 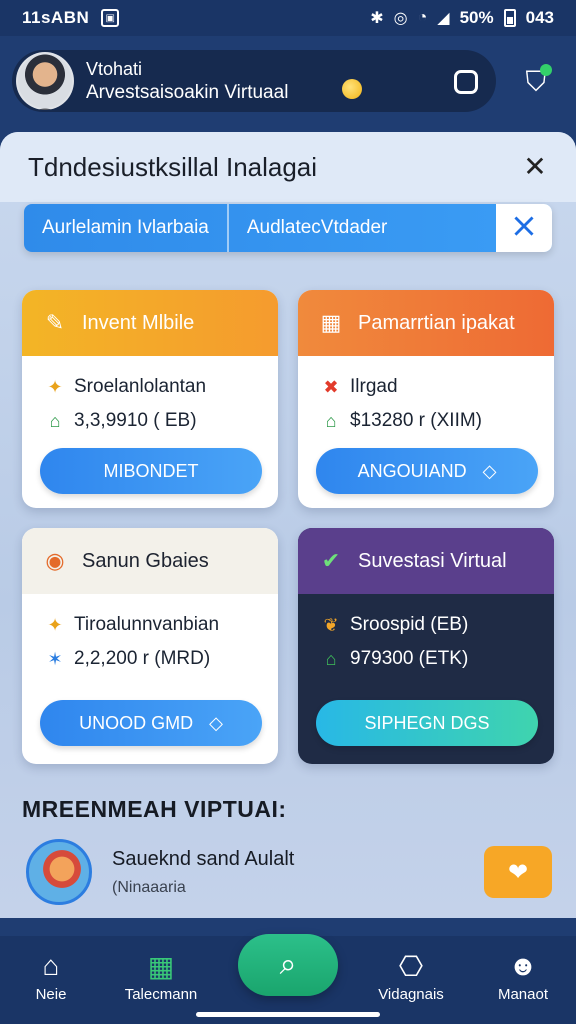 I want to click on target-icon: ◉, so click(x=55, y=560).